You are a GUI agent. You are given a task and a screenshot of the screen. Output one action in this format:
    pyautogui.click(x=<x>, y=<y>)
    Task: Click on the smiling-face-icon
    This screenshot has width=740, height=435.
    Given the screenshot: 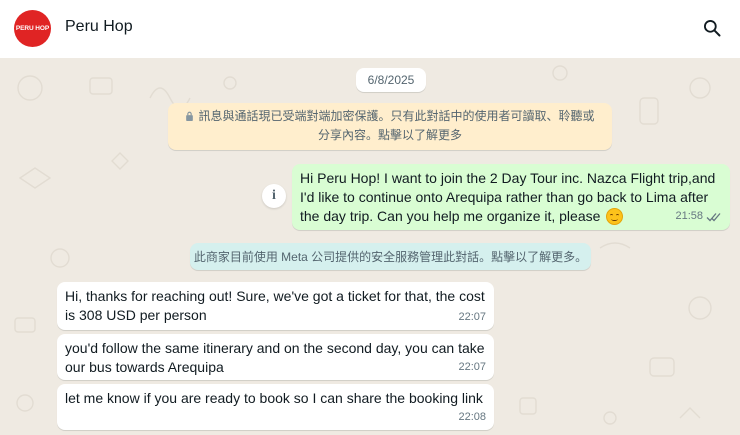 What is the action you would take?
    pyautogui.click(x=615, y=216)
    